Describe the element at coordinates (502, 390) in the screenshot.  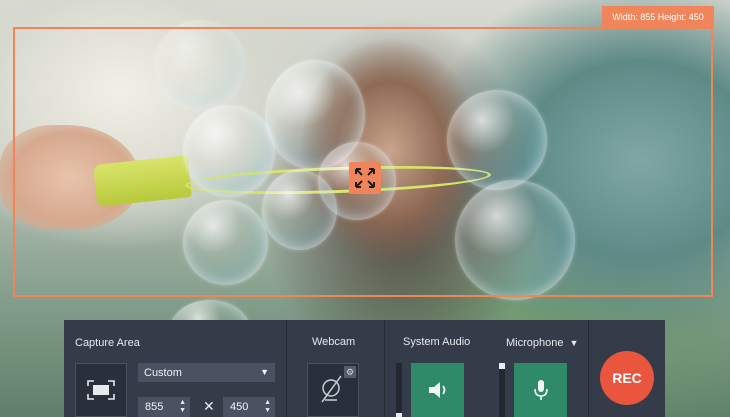
I see `microphone-level-meter` at that location.